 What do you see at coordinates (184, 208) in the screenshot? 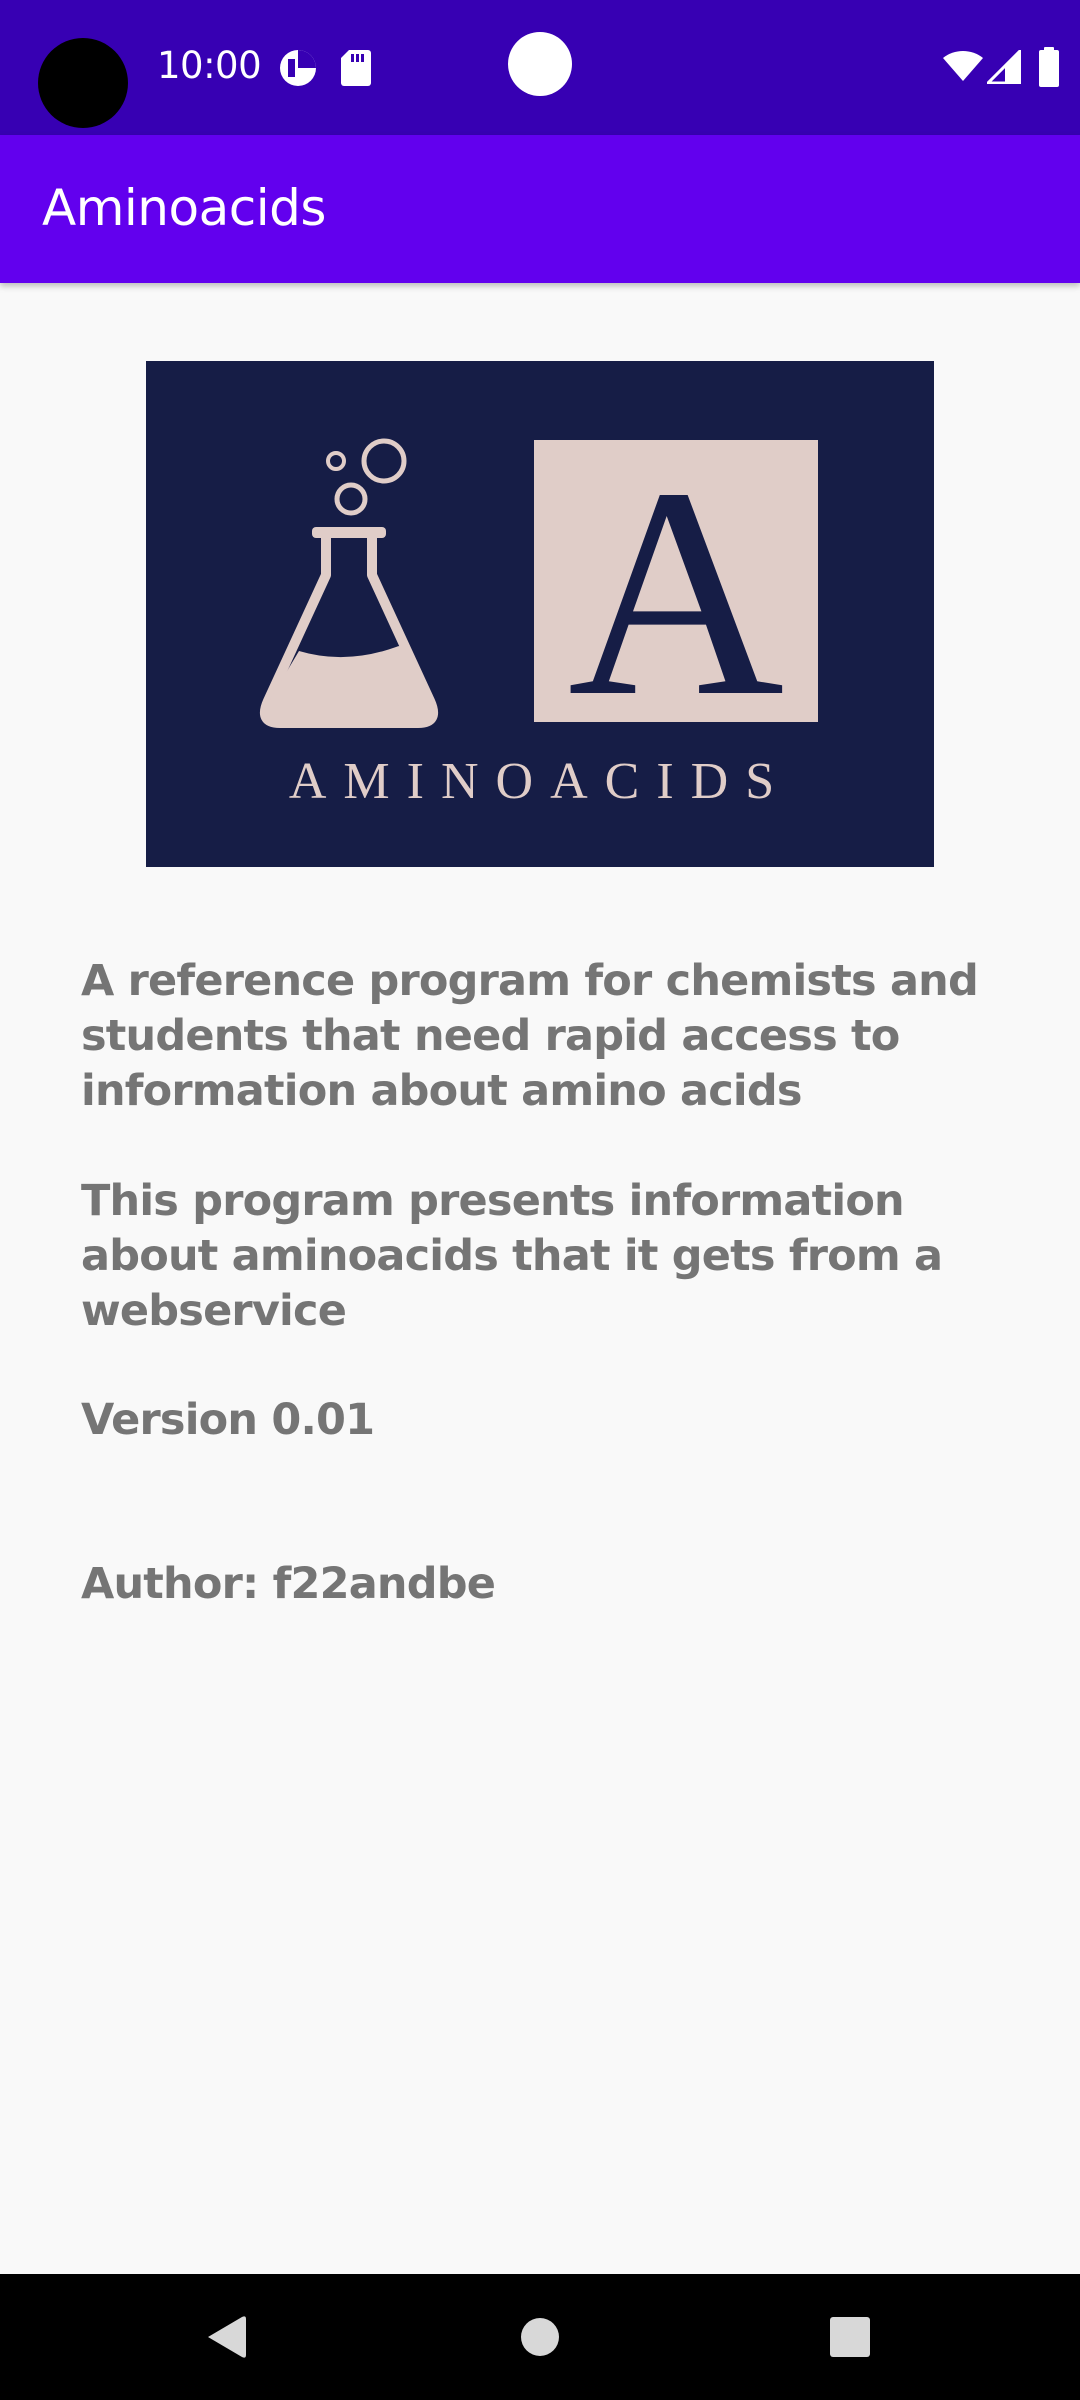
I see `app-title: Aminoacids` at bounding box center [184, 208].